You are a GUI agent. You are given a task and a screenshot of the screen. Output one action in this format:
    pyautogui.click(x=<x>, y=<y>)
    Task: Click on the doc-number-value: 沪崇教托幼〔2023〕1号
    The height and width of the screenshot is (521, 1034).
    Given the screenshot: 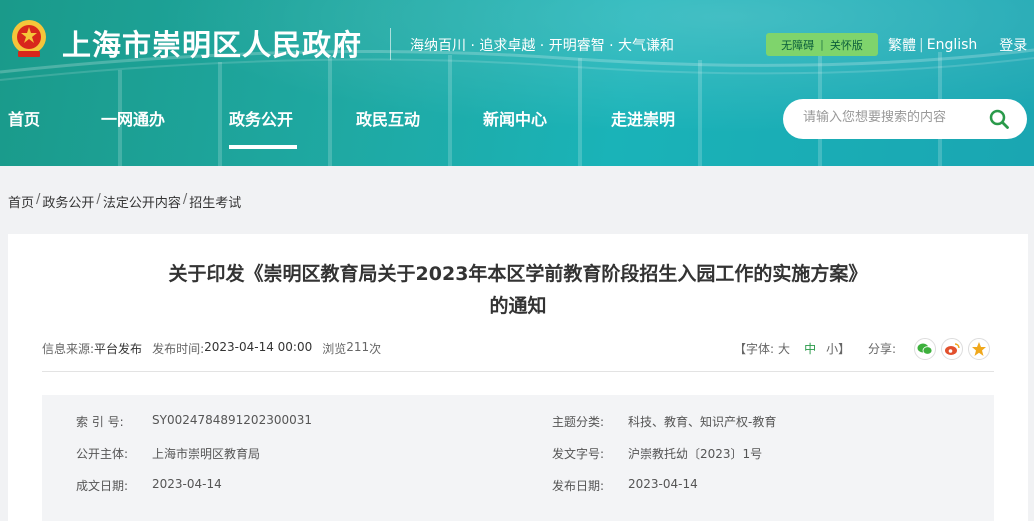 What is the action you would take?
    pyautogui.click(x=695, y=454)
    